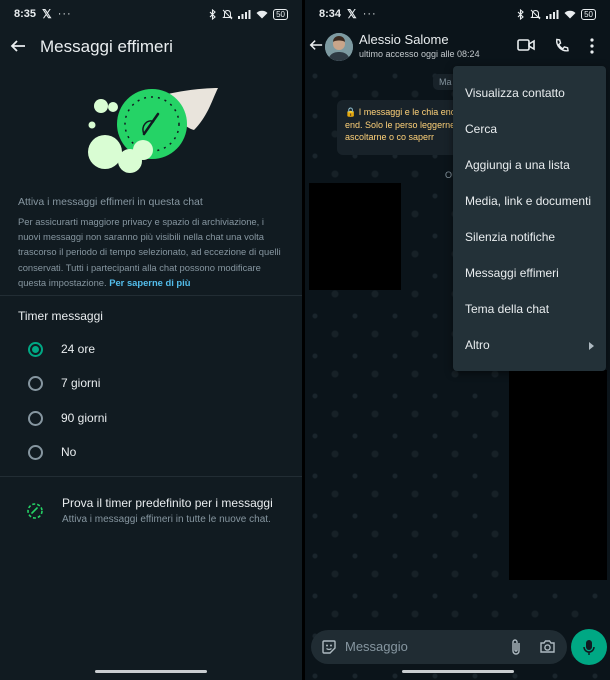 The width and height of the screenshot is (610, 680). Describe the element at coordinates (512, 273) in the screenshot. I see `menu-item-disappearing-messages: Messaggi effimeri` at that location.